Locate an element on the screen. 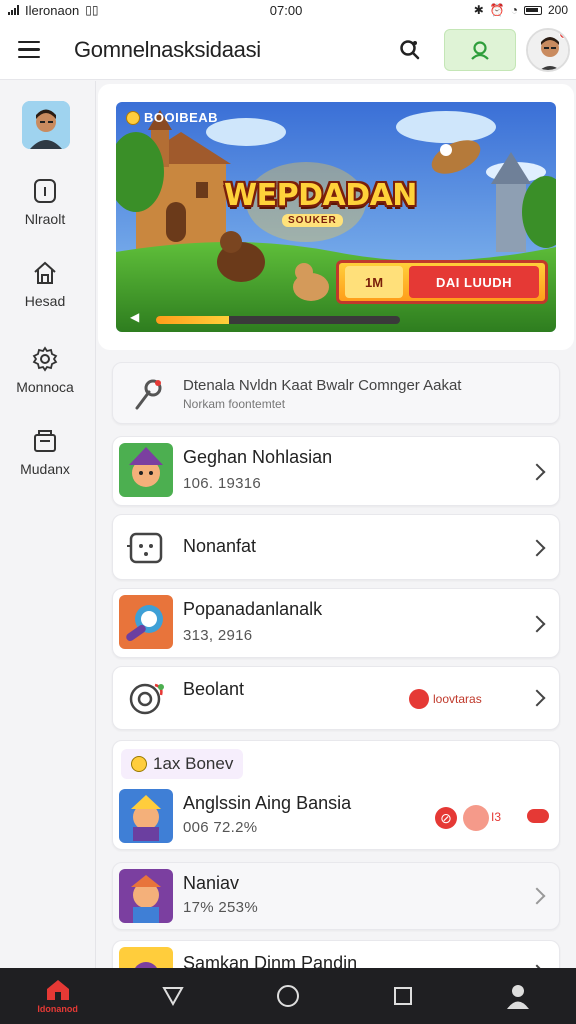 The image size is (576, 1024). banner-tag: BOOIBEAB is located at coordinates (172, 117).